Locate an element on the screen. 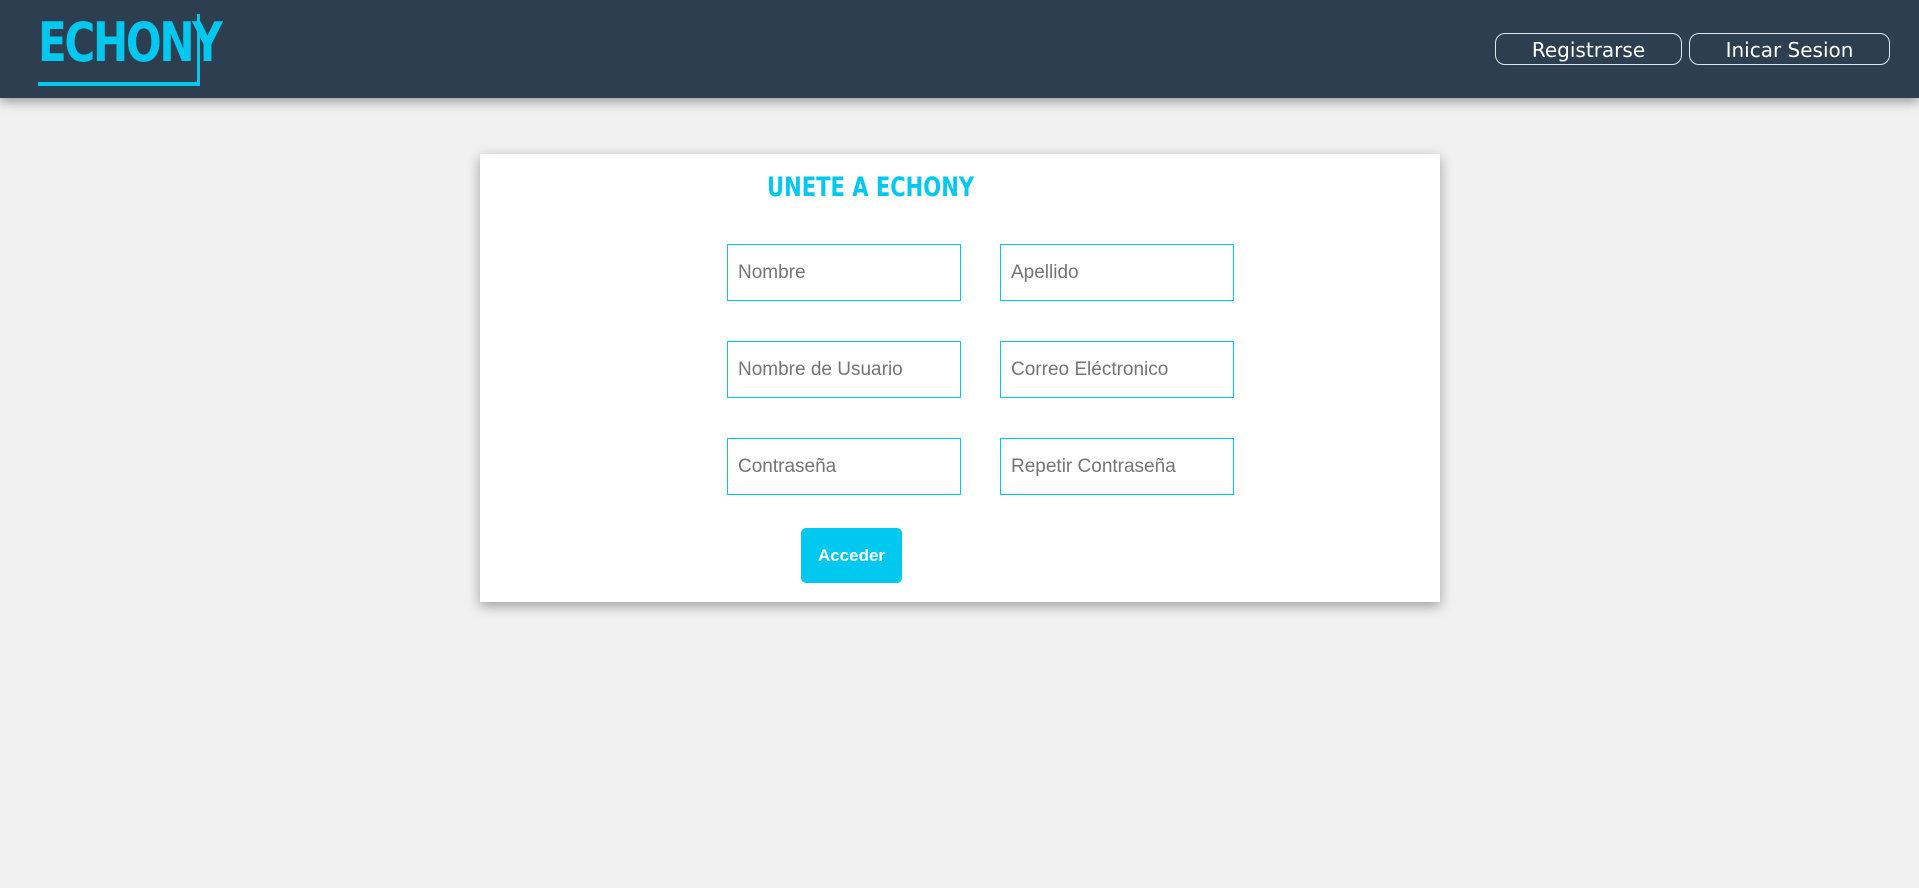  register-button: Registrarse is located at coordinates (1588, 49).